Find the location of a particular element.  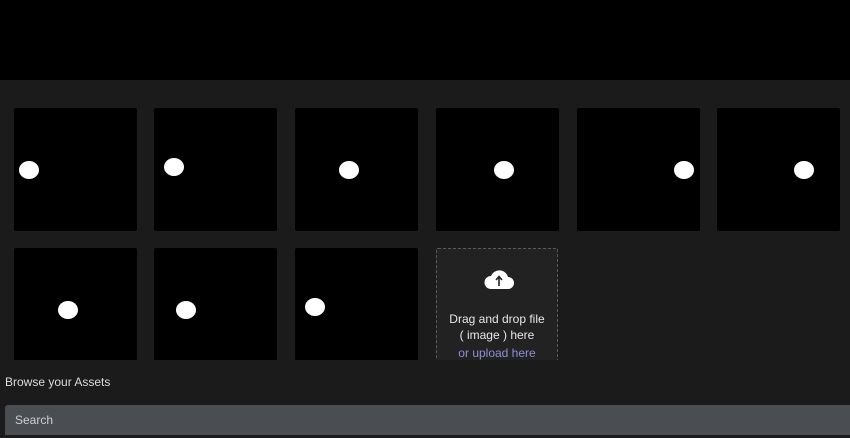

browse-assets-title: Browse your Assets is located at coordinates (58, 382).